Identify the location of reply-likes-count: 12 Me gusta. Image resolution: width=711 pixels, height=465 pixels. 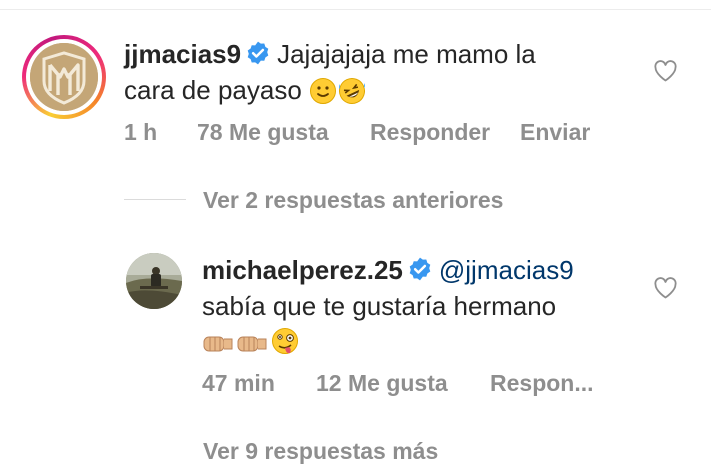
(382, 383).